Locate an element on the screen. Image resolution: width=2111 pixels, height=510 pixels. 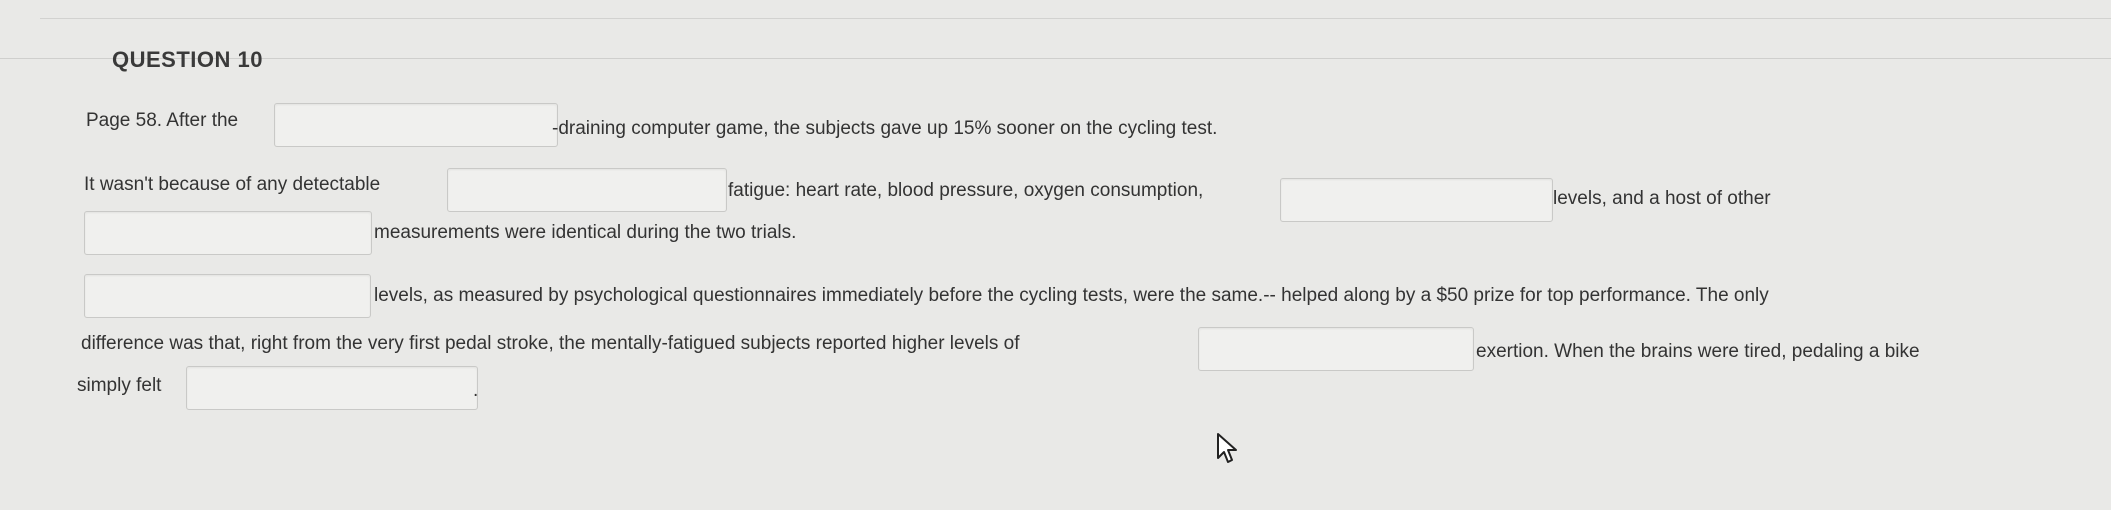
text-line-2c: levels, and a host of other is located at coordinates (1662, 198).